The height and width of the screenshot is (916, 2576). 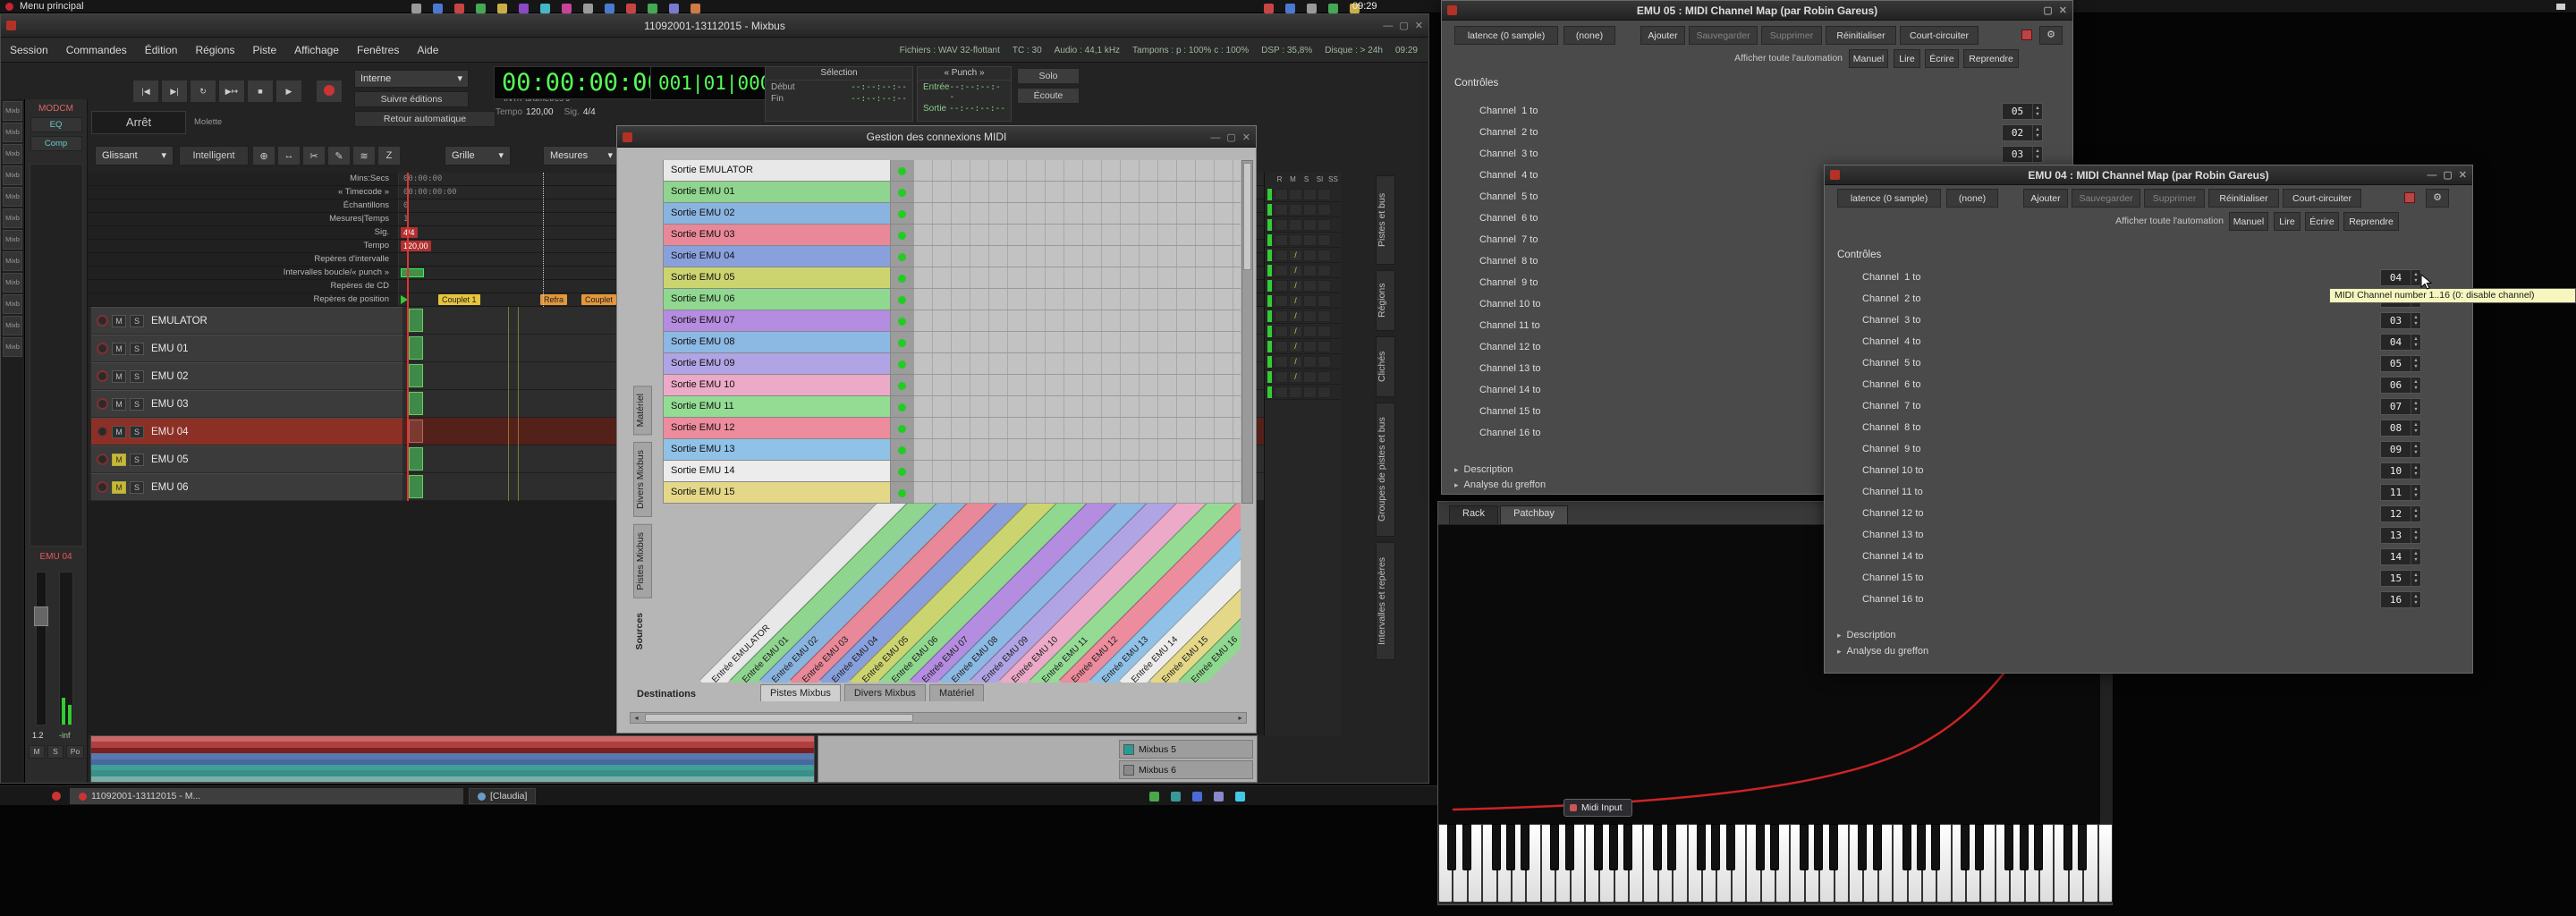 What do you see at coordinates (314, 155) in the screenshot?
I see `tool-button: ✂` at bounding box center [314, 155].